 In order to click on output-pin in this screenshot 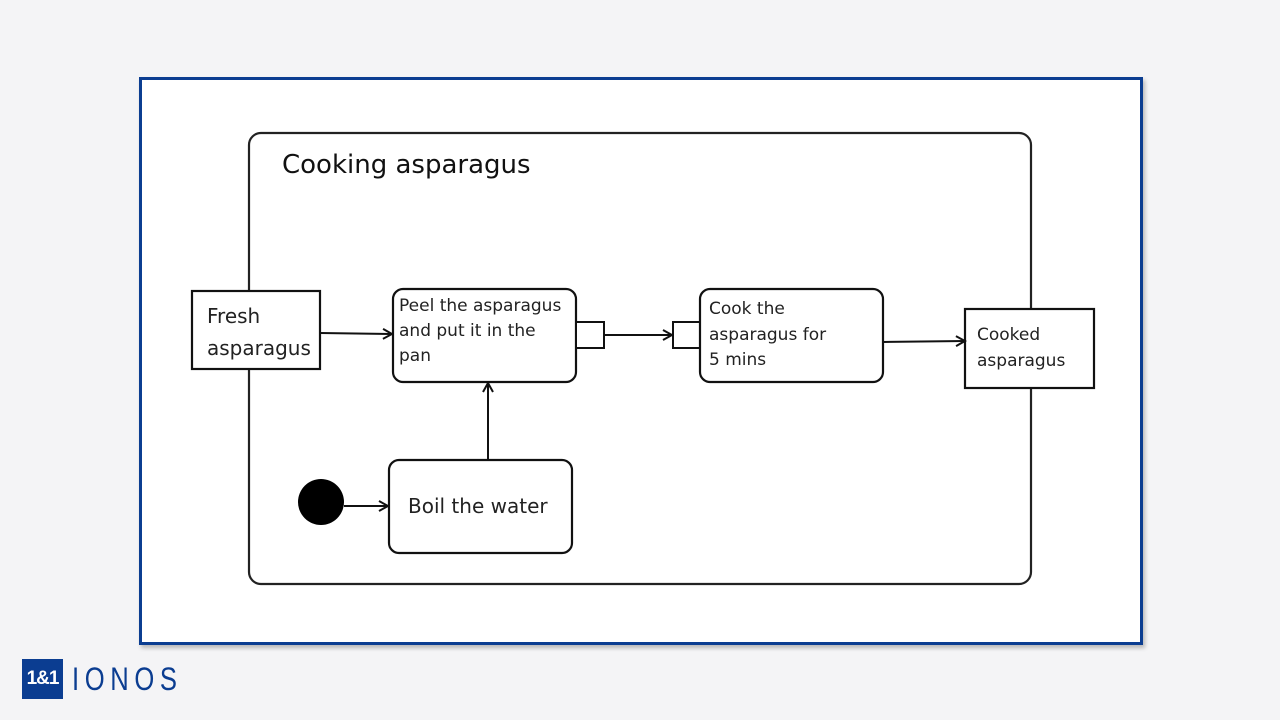, I will do `click(590, 335)`.